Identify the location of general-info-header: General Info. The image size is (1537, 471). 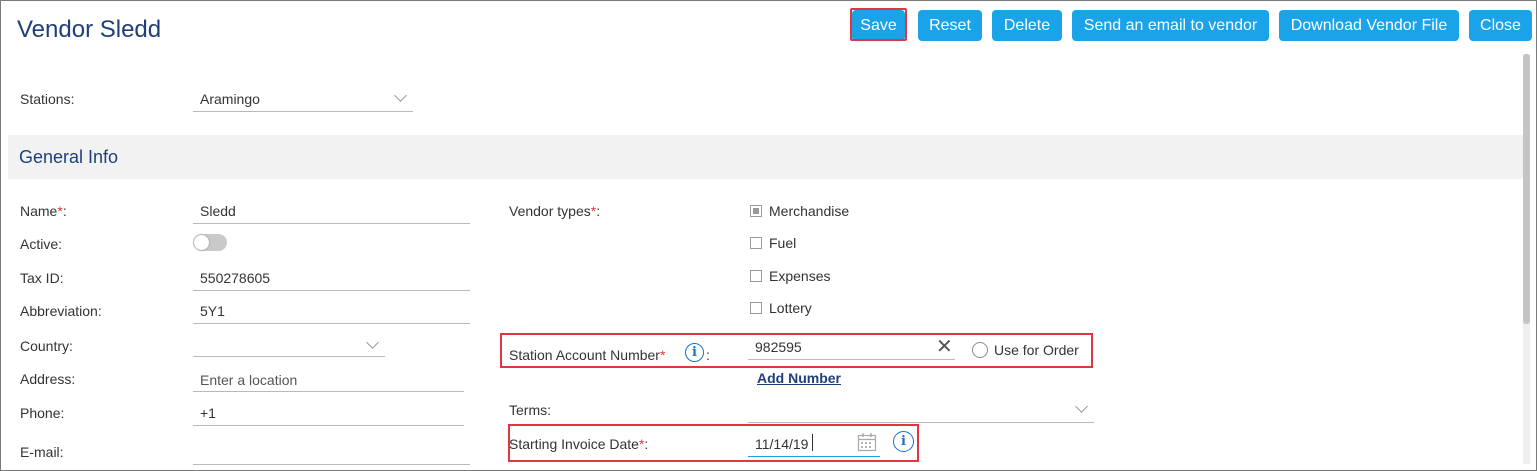
(765, 157).